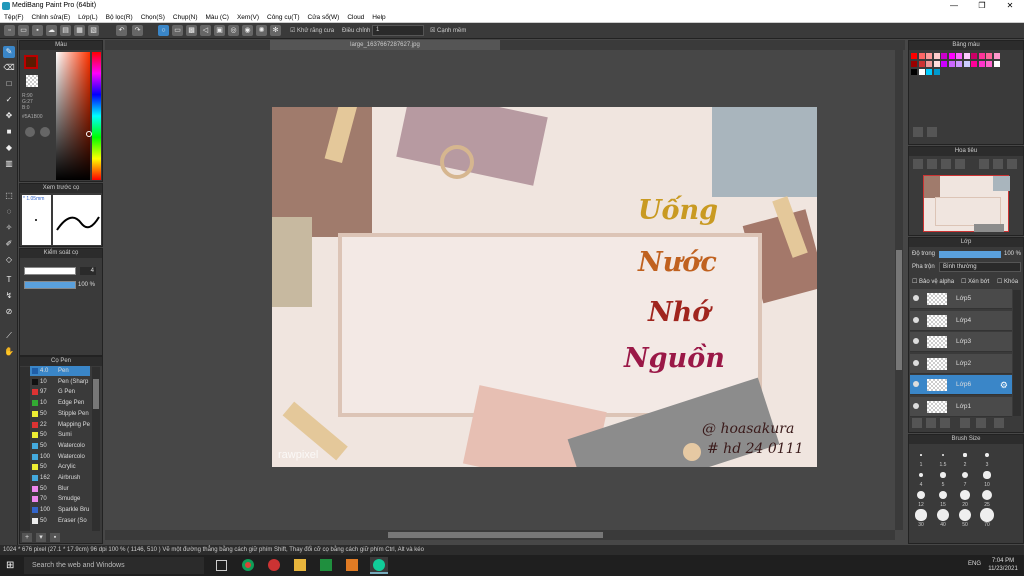 The image size is (1024, 576). Describe the element at coordinates (185, 17) in the screenshot. I see `menu-snap: Chụp(N)` at that location.